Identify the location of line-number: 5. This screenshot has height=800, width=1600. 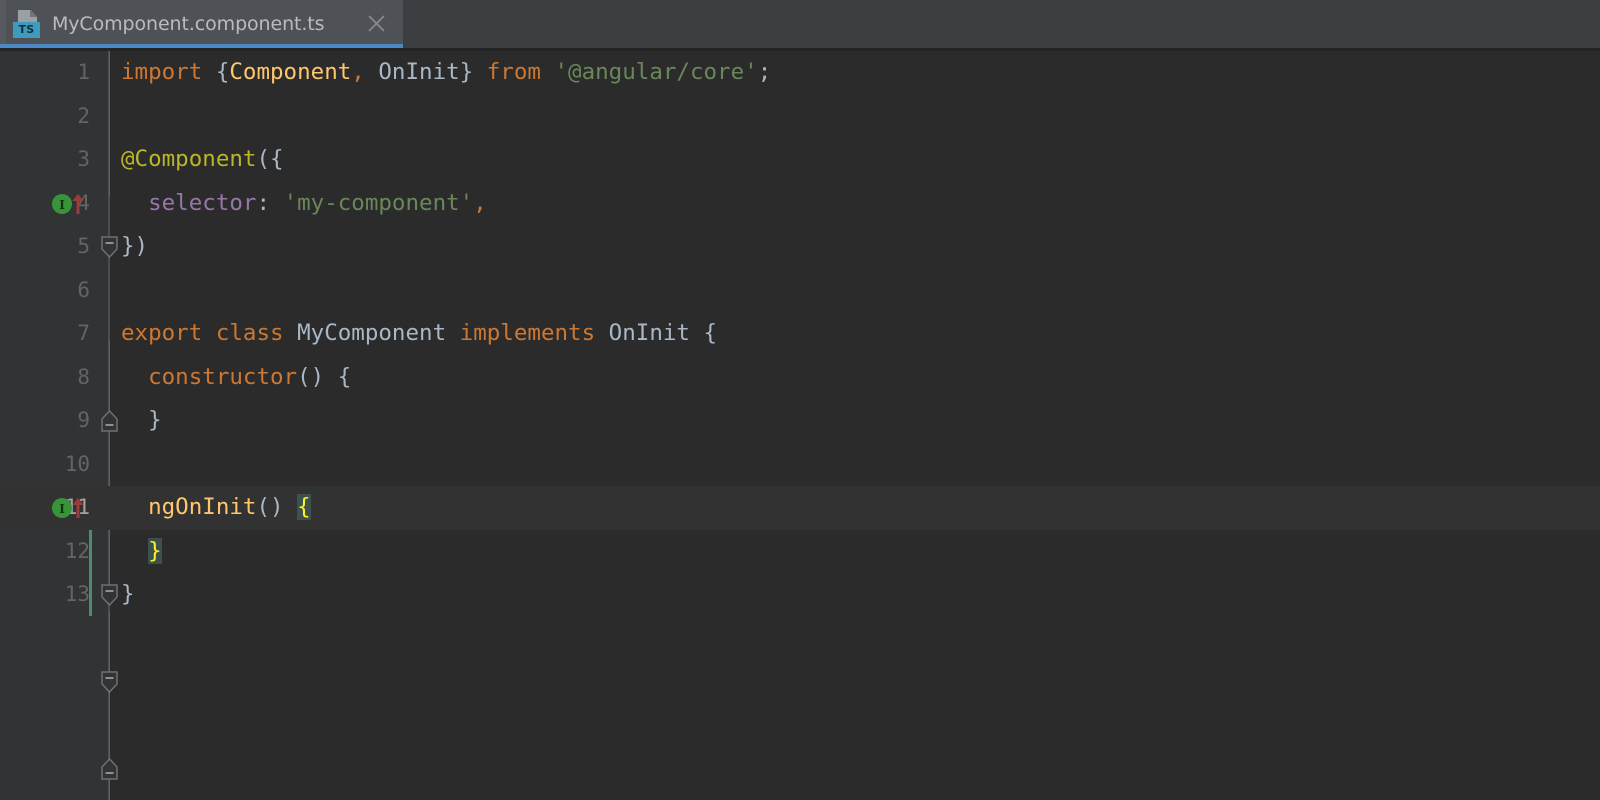
(83, 246).